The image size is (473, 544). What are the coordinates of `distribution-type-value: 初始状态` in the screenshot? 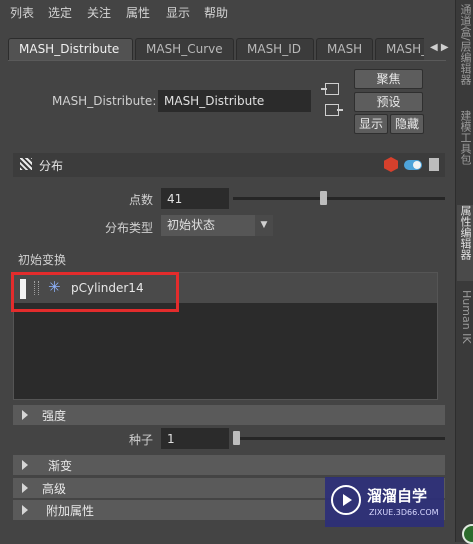 It's located at (191, 225).